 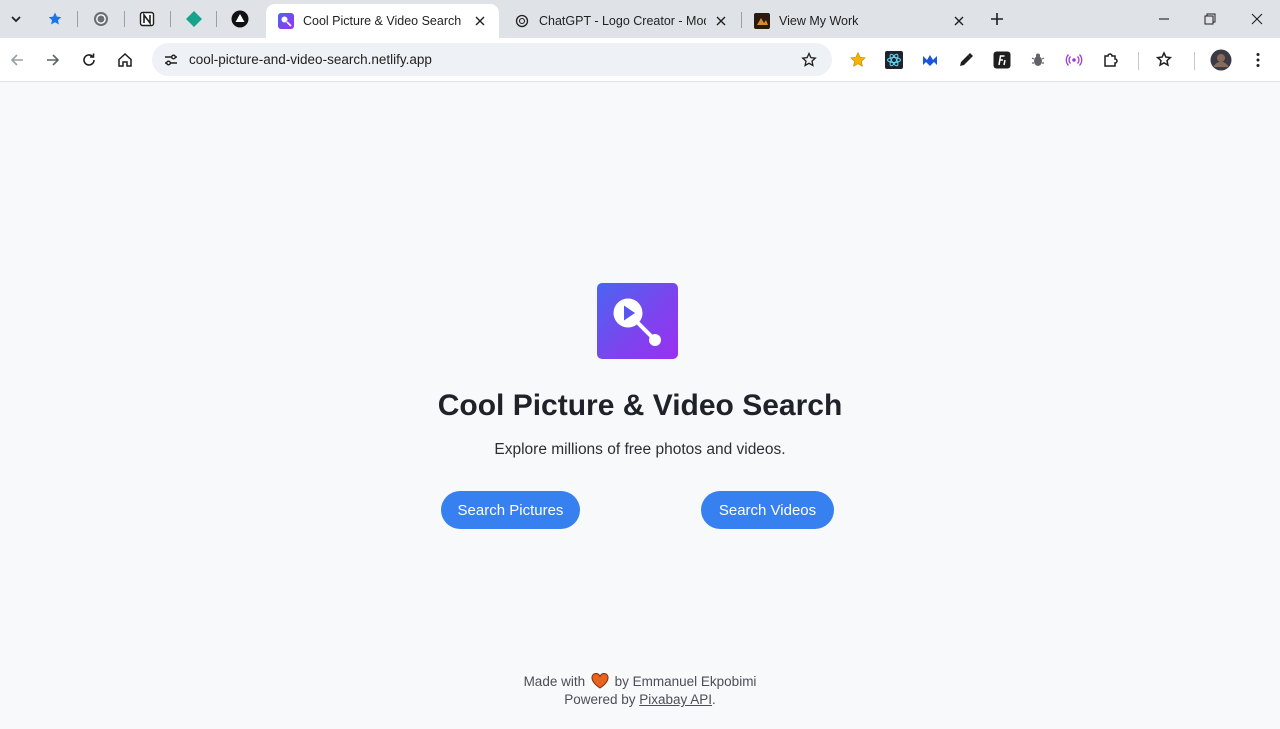 I want to click on extension-favorites, so click(x=858, y=60).